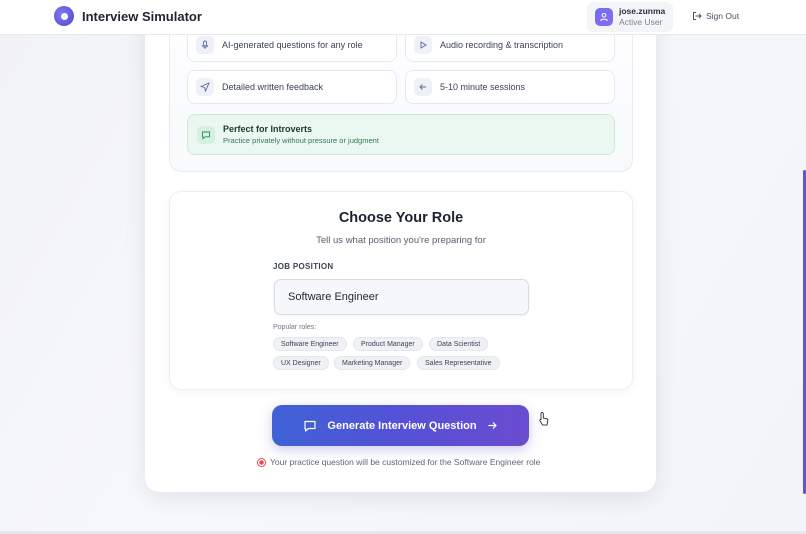 This screenshot has height=534, width=806. I want to click on message-icon, so click(206, 134).